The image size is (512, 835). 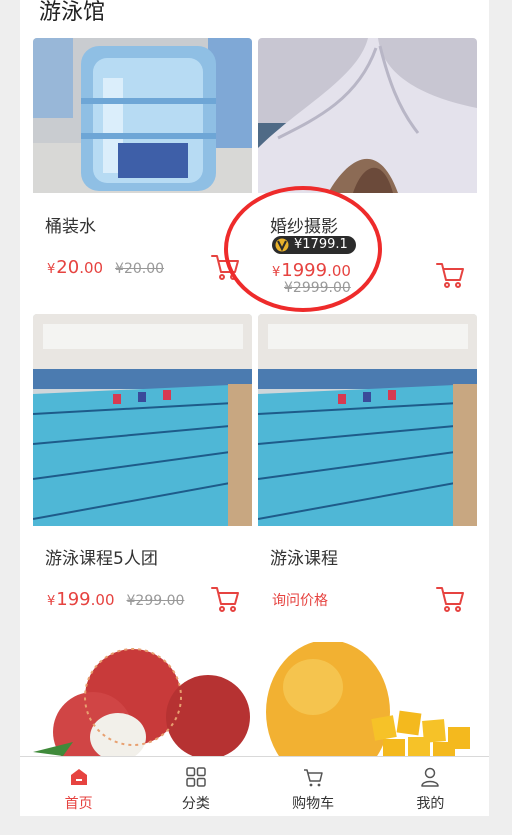 What do you see at coordinates (81, 599) in the screenshot?
I see `current-price: ¥199.00` at bounding box center [81, 599].